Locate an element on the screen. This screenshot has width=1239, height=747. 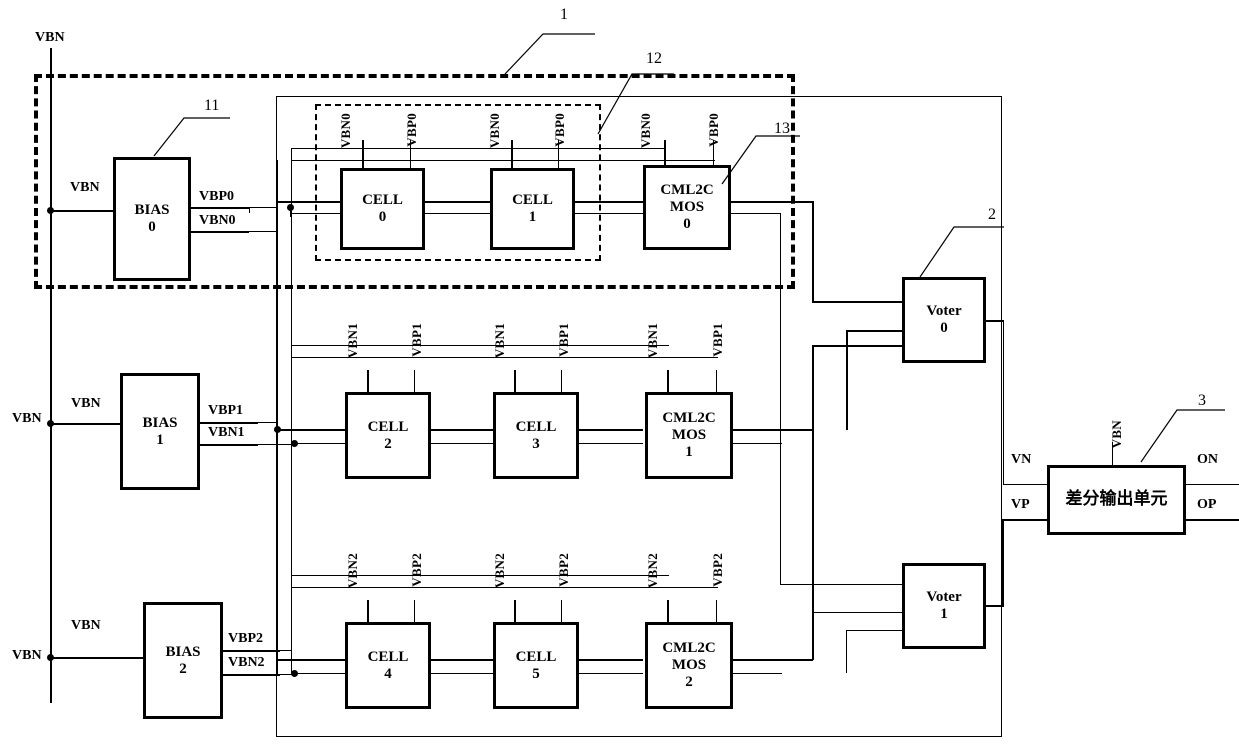
differential-output-unit-block: 差分输出单元 is located at coordinates (1116, 500).